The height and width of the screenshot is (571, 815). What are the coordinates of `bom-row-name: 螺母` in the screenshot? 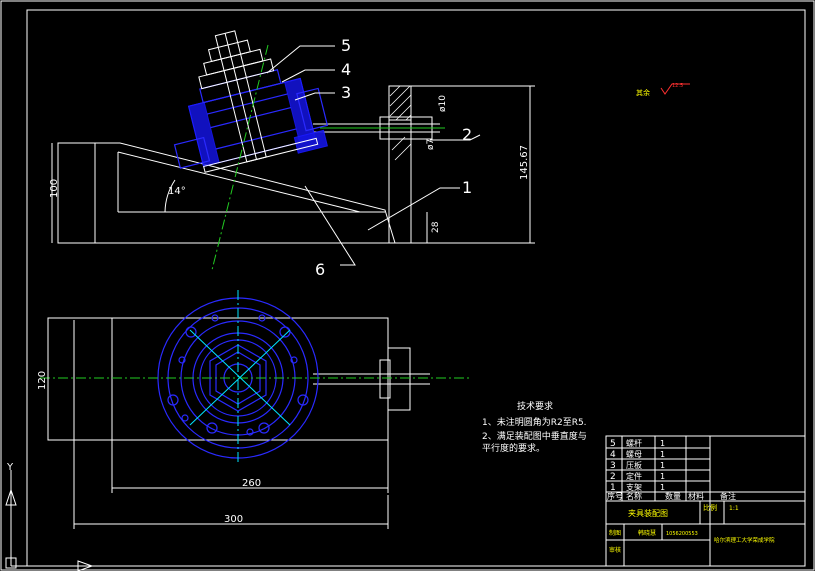 It's located at (634, 454).